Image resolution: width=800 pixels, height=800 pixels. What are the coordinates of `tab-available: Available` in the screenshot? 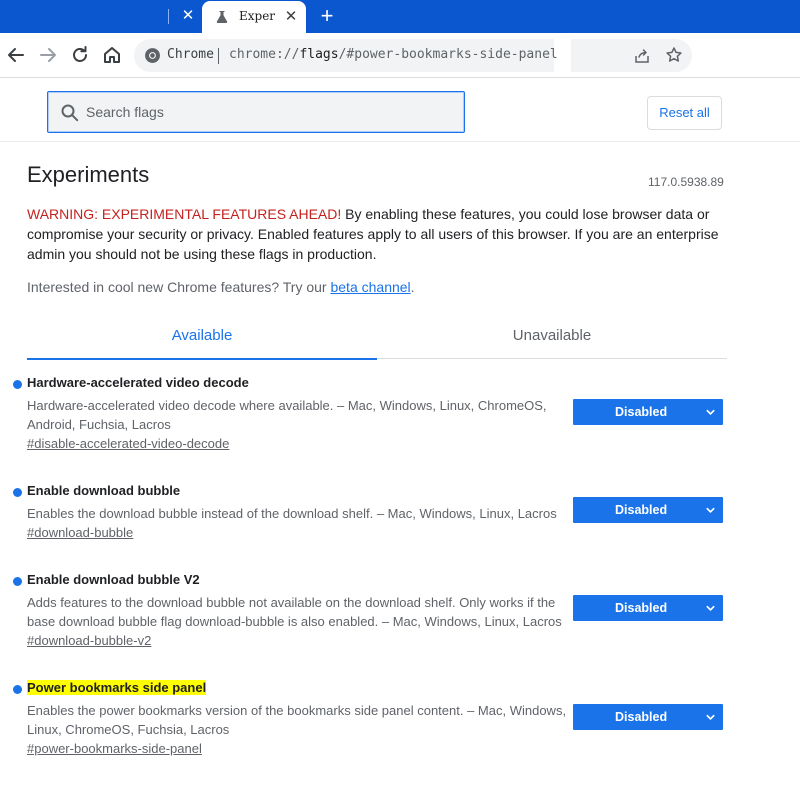 It's located at (202, 337).